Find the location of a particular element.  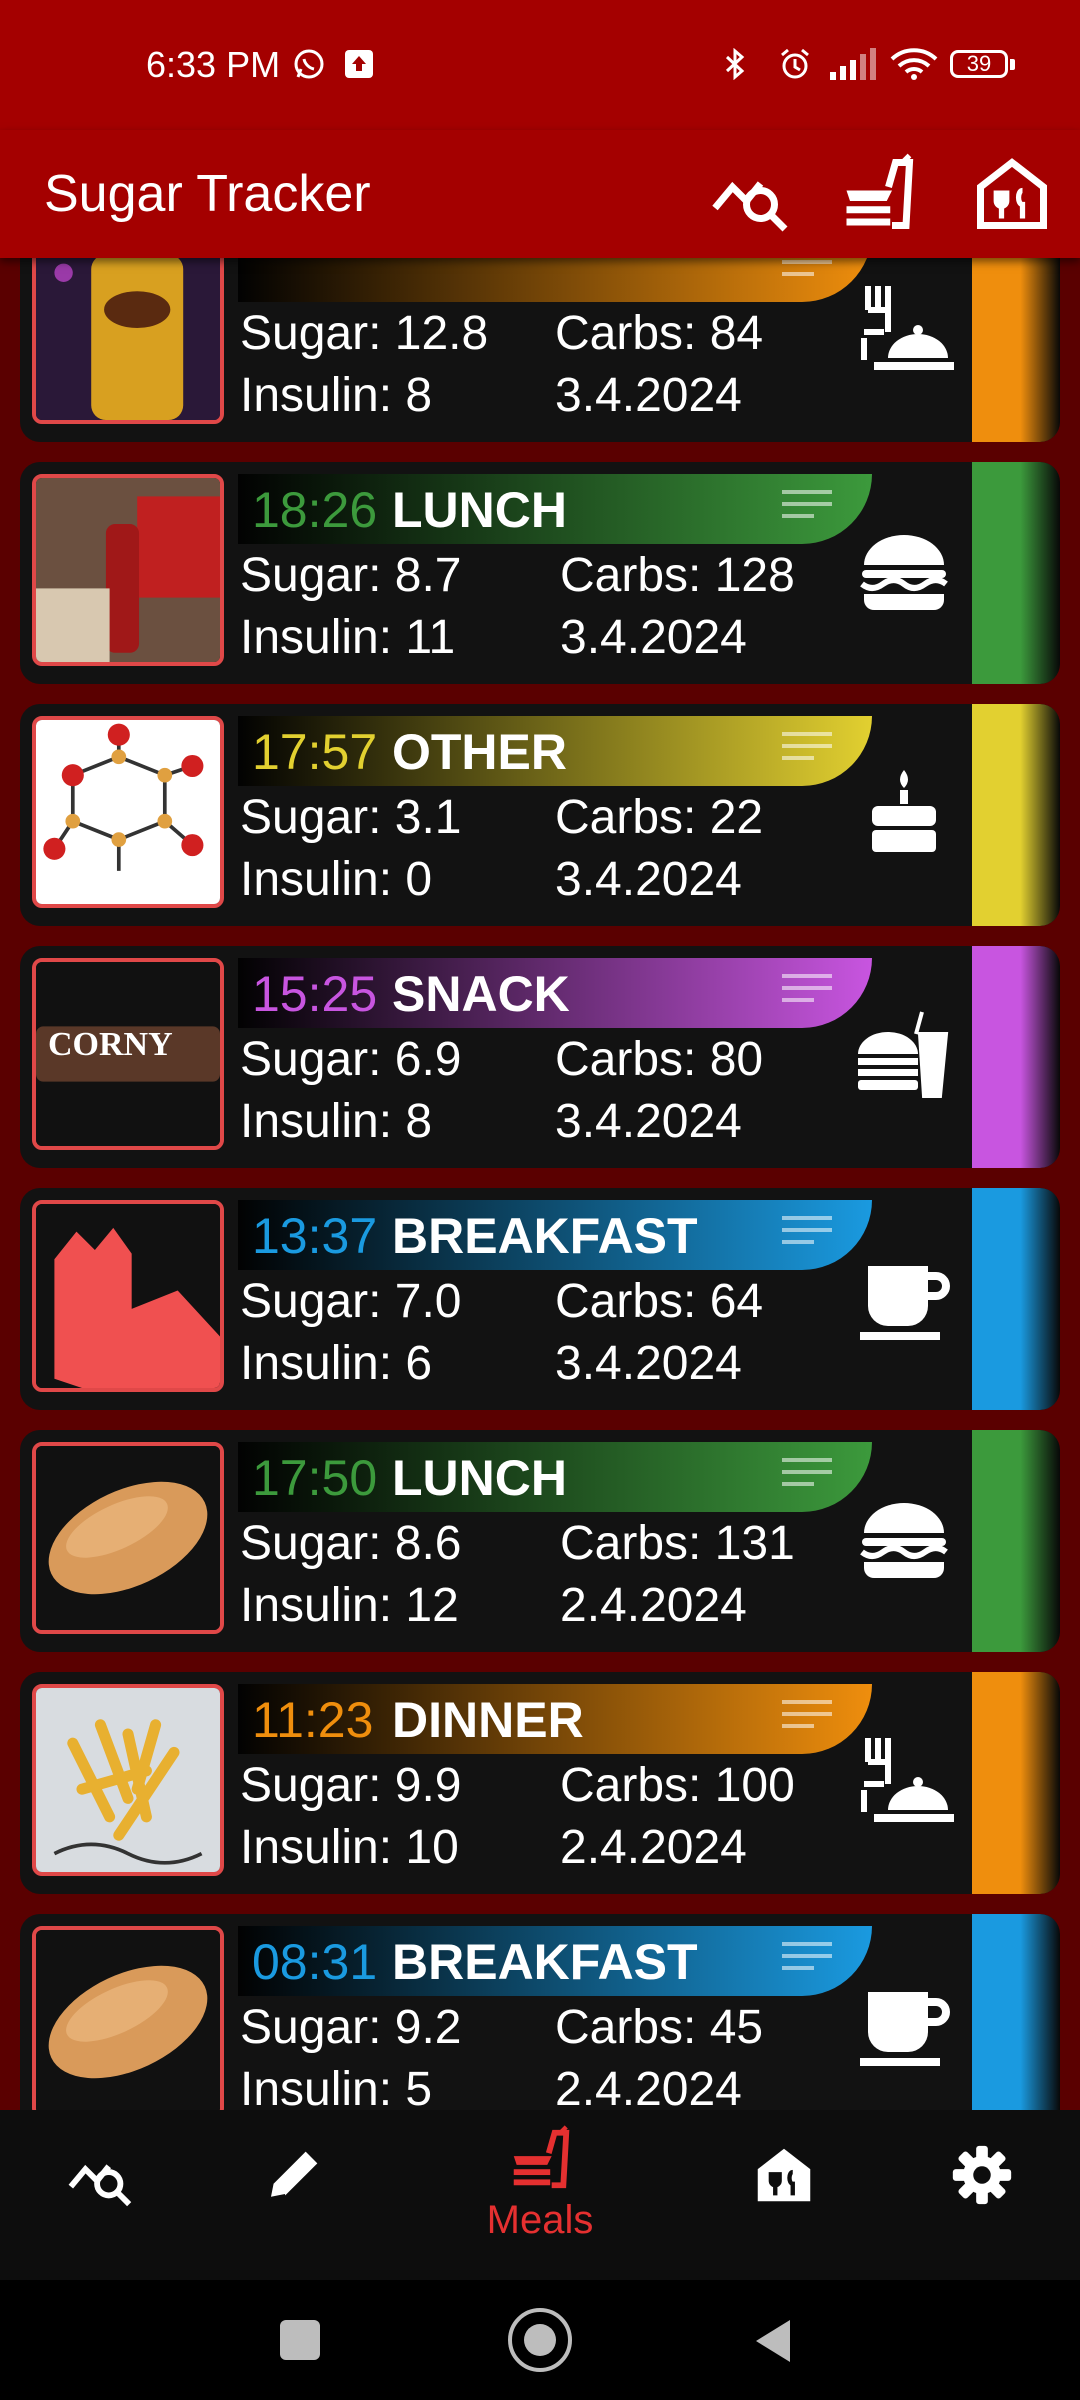

meal-carbs: Carbs: 80 is located at coordinates (659, 1059).